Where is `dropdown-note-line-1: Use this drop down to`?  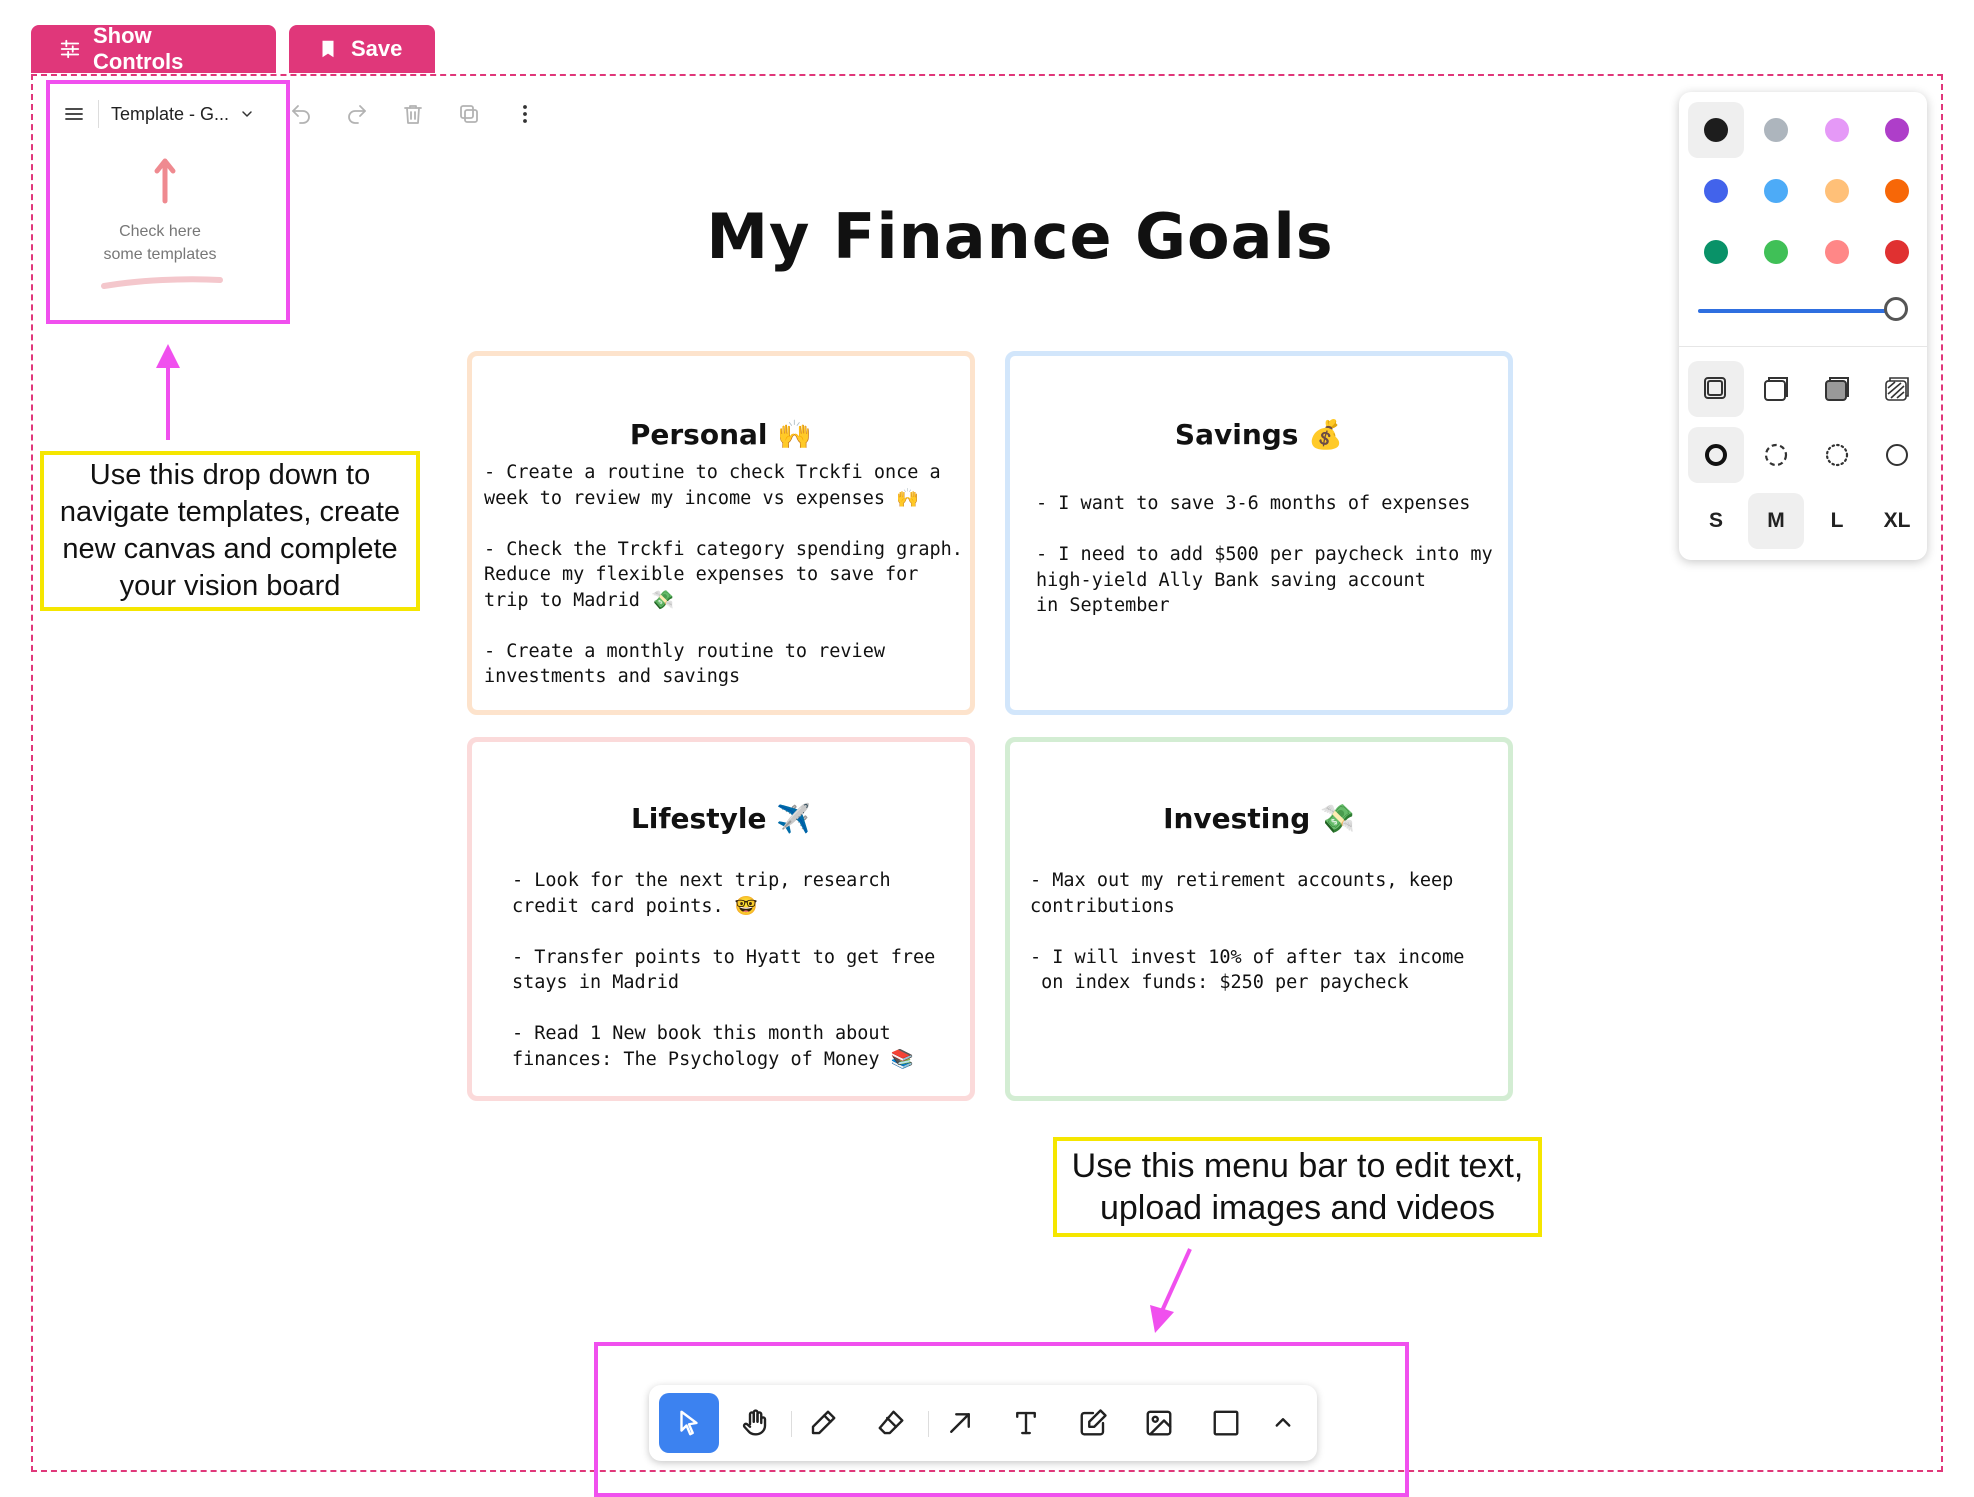 dropdown-note-line-1: Use this drop down to is located at coordinates (230, 475).